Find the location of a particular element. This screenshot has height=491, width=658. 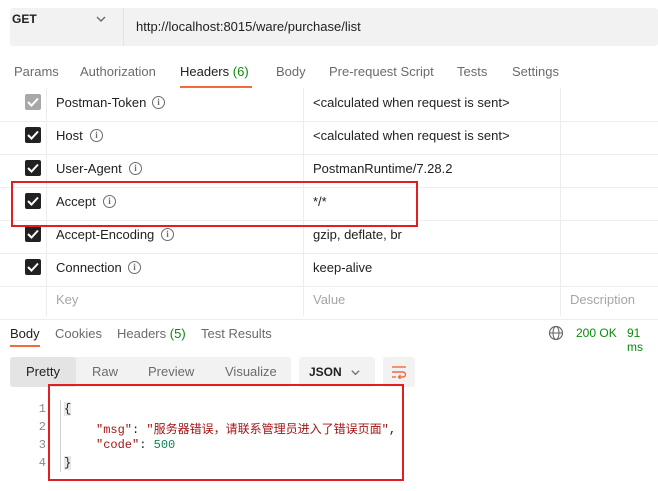

header-value: keep-alive is located at coordinates (342, 267).